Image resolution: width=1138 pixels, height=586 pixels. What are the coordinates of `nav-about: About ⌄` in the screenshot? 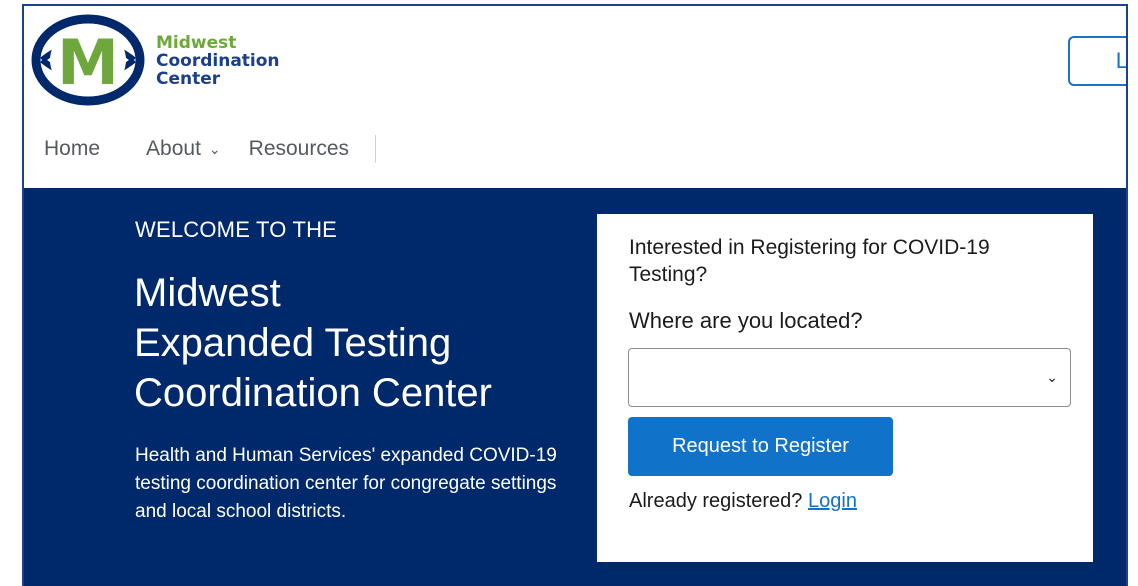 It's located at (183, 149).